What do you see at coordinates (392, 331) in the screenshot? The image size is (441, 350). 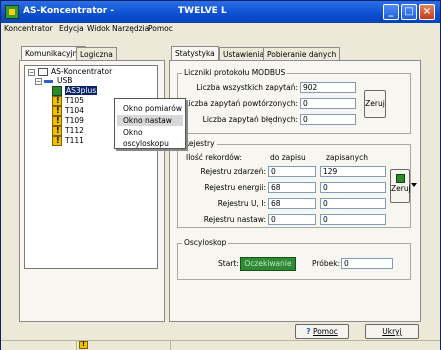 I see `hide-button: Ukryj` at bounding box center [392, 331].